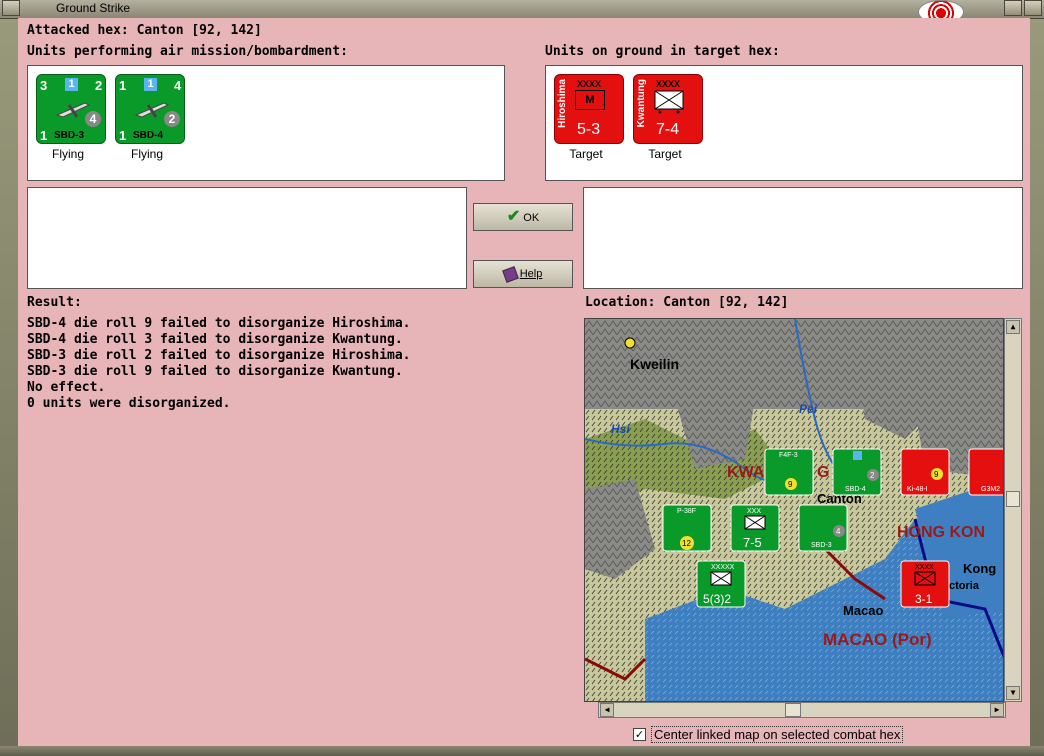  Describe the element at coordinates (150, 109) in the screenshot. I see `air-unit-counter: 1 1 4 2 1 SBD-4` at that location.